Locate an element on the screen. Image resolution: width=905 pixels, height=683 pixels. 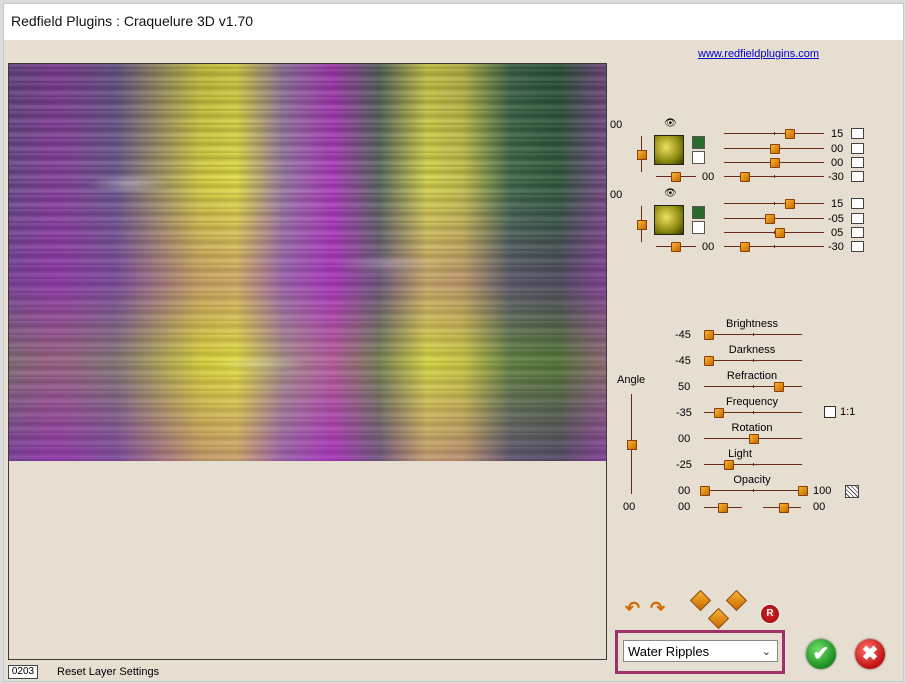
bottom-left-thumb is located at coordinates (723, 508).